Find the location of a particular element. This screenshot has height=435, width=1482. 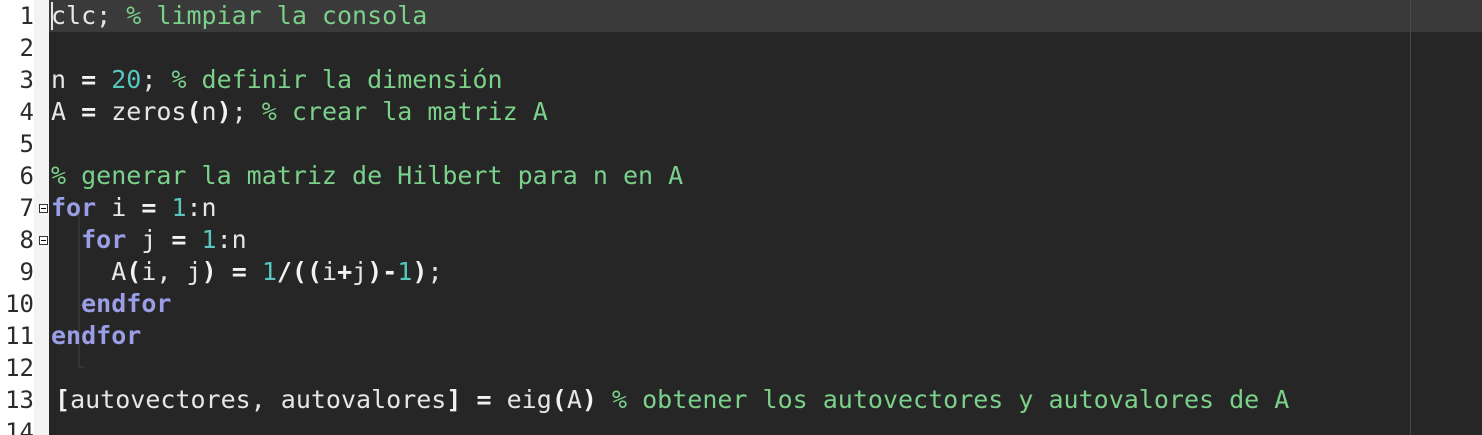

code-line-1: clc; % limpiar la consola is located at coordinates (239, 16).